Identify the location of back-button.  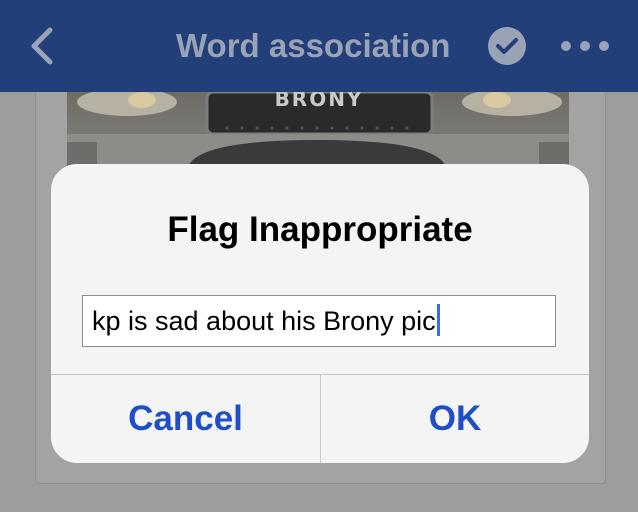
(42, 46).